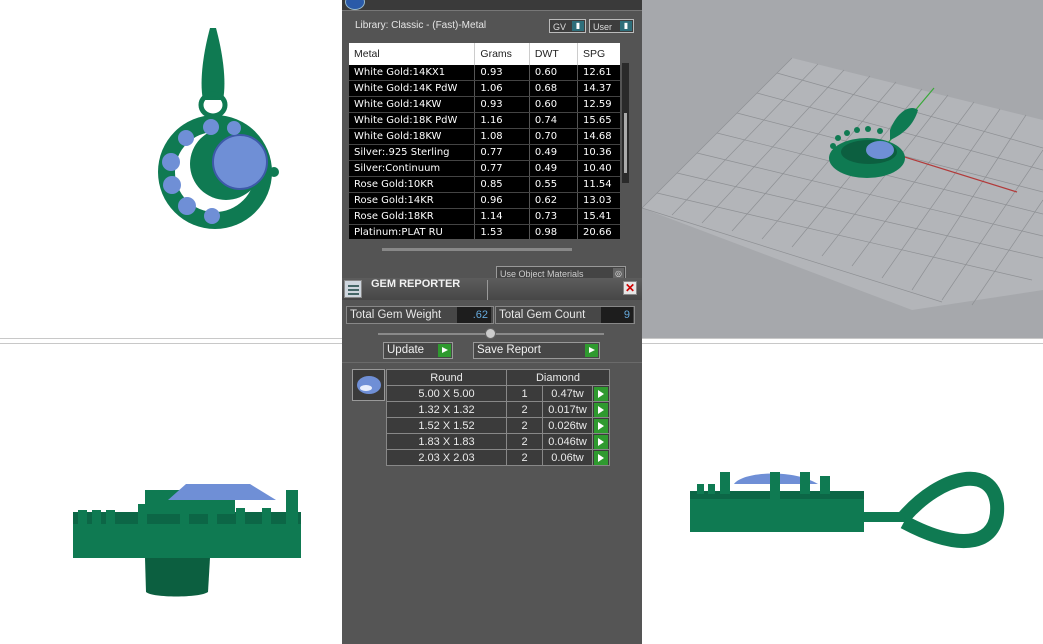 The image size is (1043, 644). Describe the element at coordinates (626, 26) in the screenshot. I see `dropdown-arrow-icon: ▮` at that location.